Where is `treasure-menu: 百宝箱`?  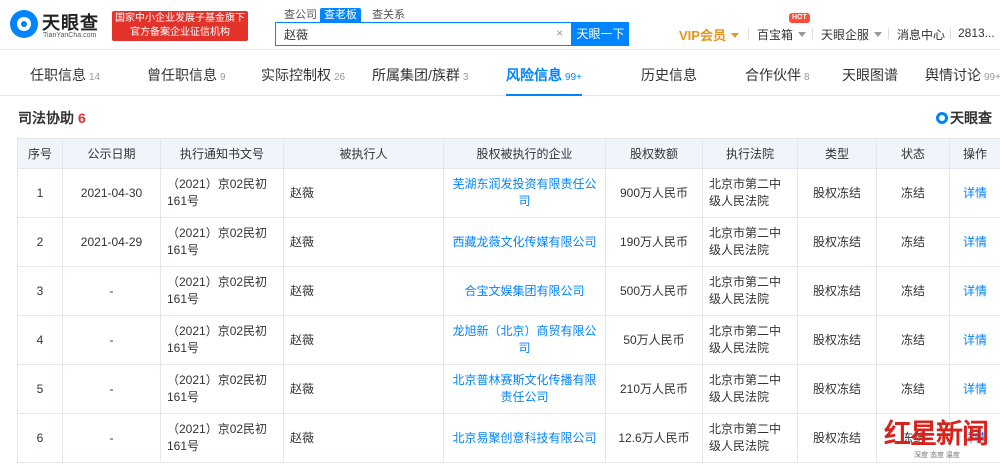 treasure-menu: 百宝箱 is located at coordinates (782, 34).